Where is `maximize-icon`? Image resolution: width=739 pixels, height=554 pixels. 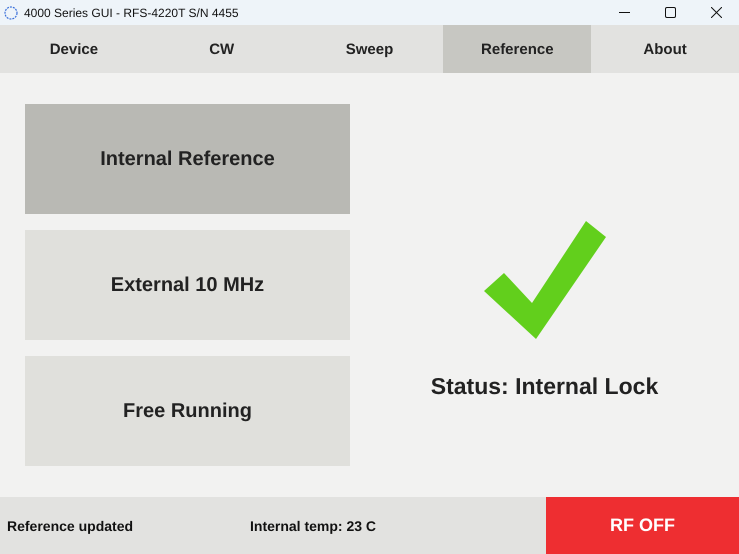 maximize-icon is located at coordinates (670, 12).